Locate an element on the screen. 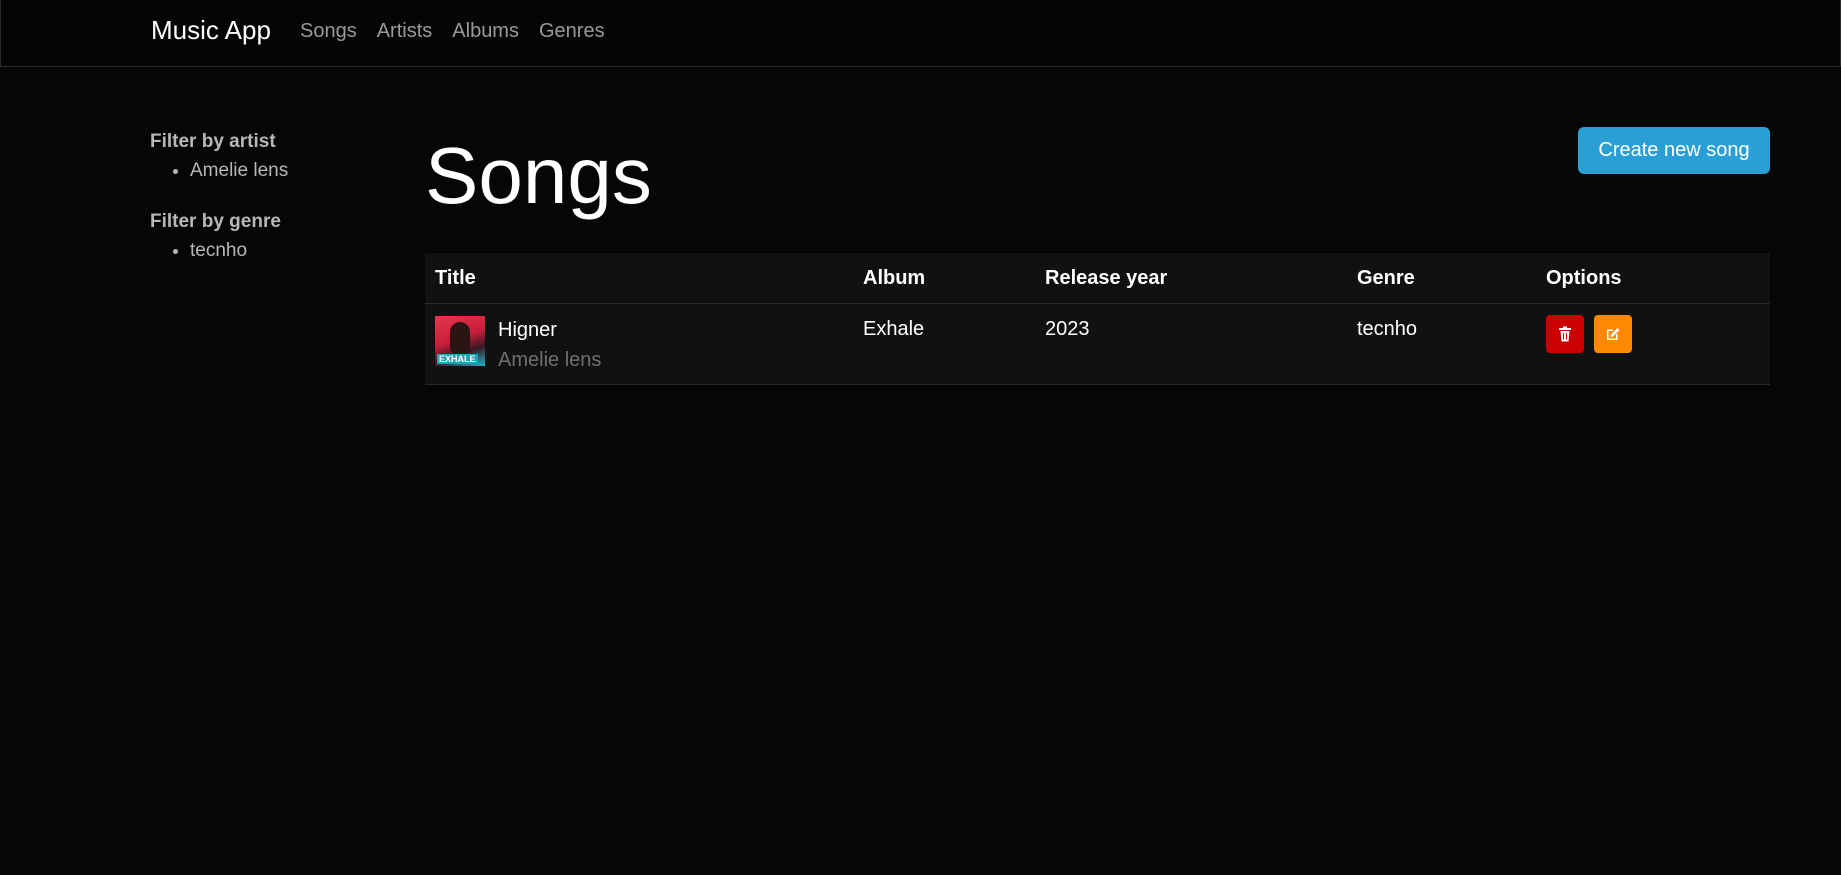 The image size is (1841, 875). trash-icon is located at coordinates (1565, 334).